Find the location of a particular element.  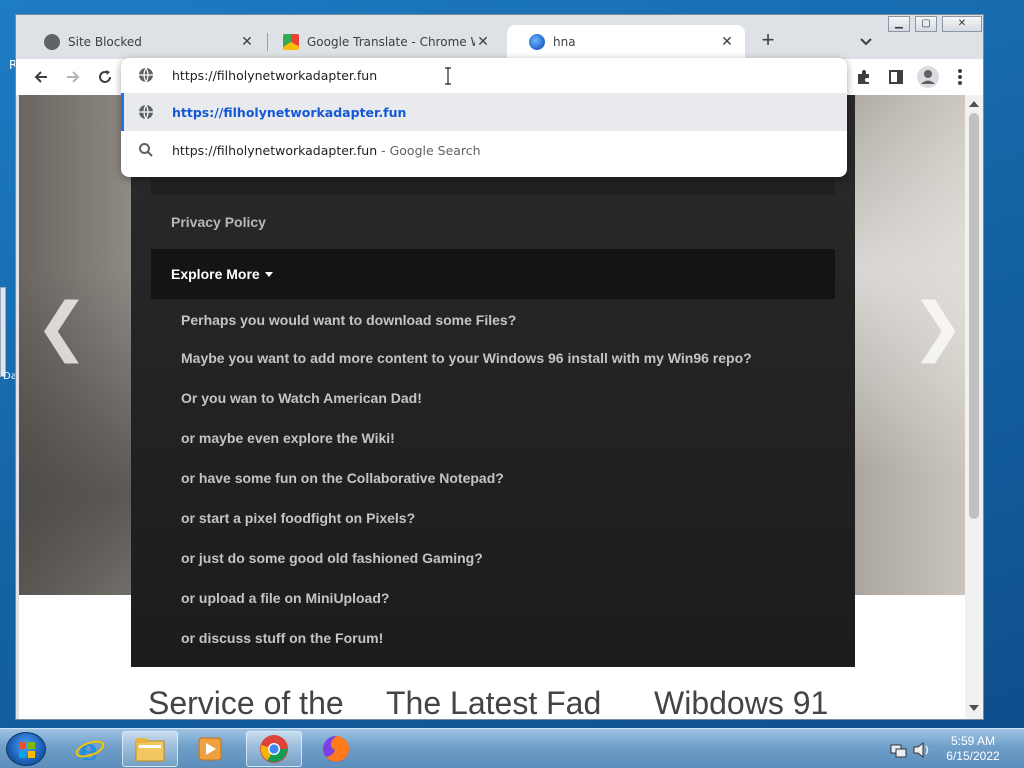

menu-item-pixels: or start a pixel foodfight on Pixels? is located at coordinates (298, 518).